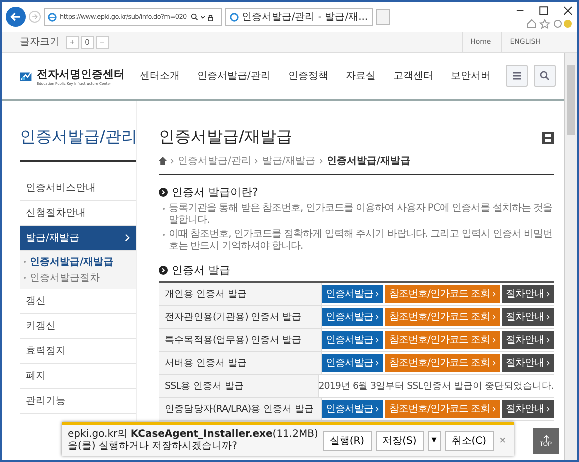 This screenshot has height=462, width=579. I want to click on menu-button, so click(517, 76).